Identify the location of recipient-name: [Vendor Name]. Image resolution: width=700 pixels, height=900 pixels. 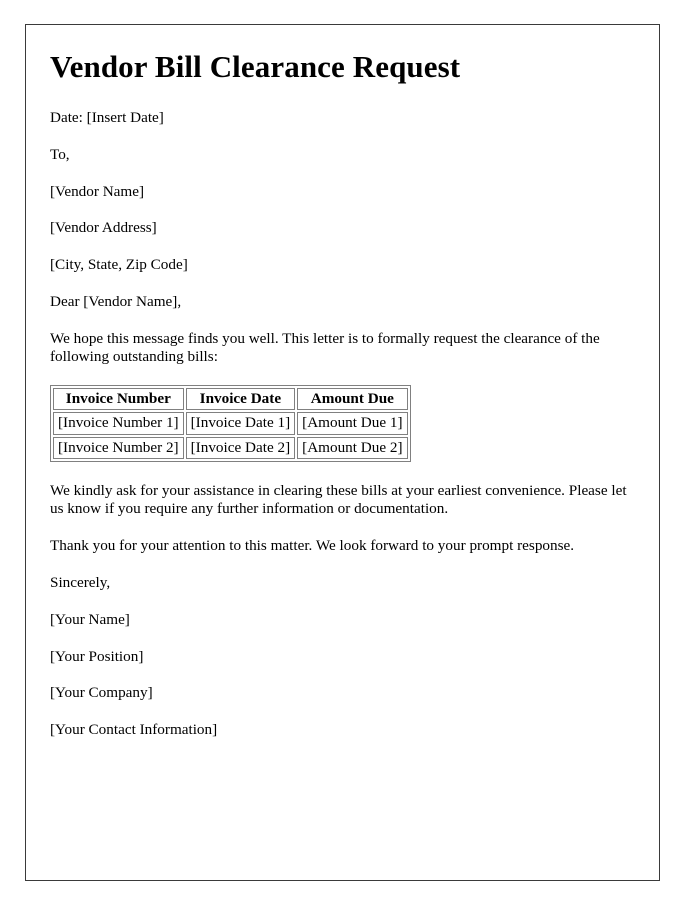
(97, 191).